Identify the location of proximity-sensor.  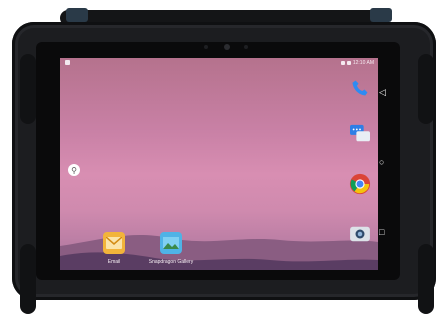
(246, 47).